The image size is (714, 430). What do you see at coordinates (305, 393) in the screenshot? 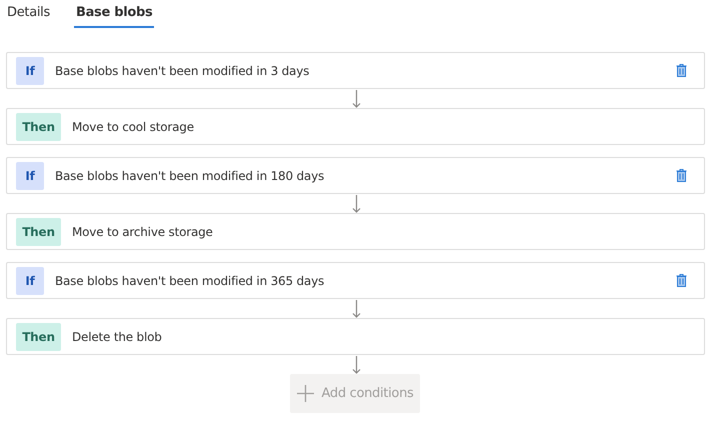
I see `plus-icon` at bounding box center [305, 393].